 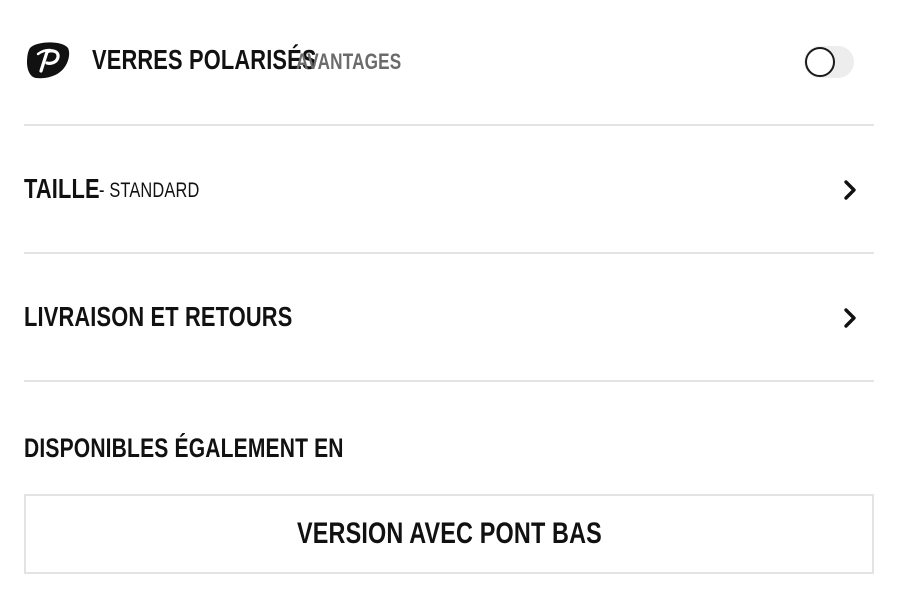 I want to click on toggle-knob, so click(x=820, y=62).